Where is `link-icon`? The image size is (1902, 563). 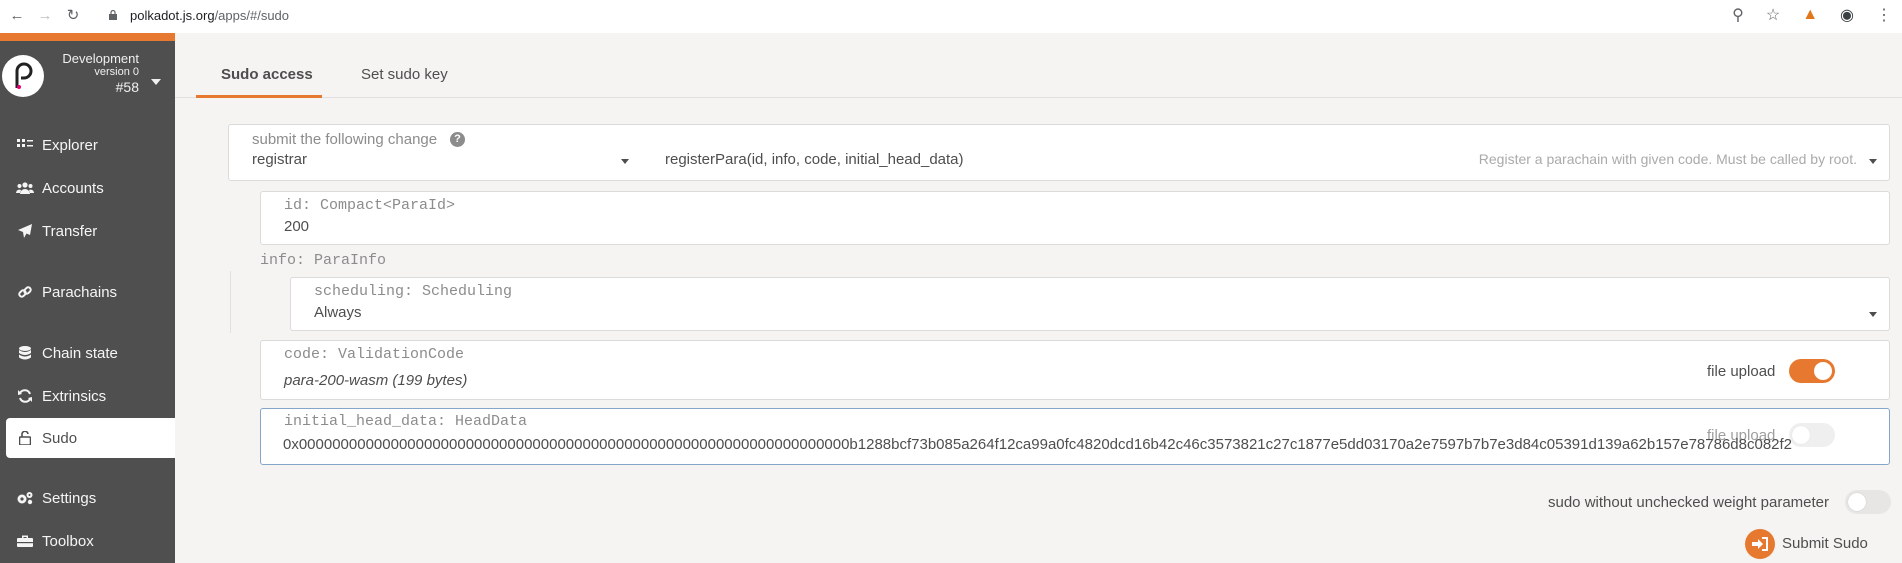 link-icon is located at coordinates (25, 292).